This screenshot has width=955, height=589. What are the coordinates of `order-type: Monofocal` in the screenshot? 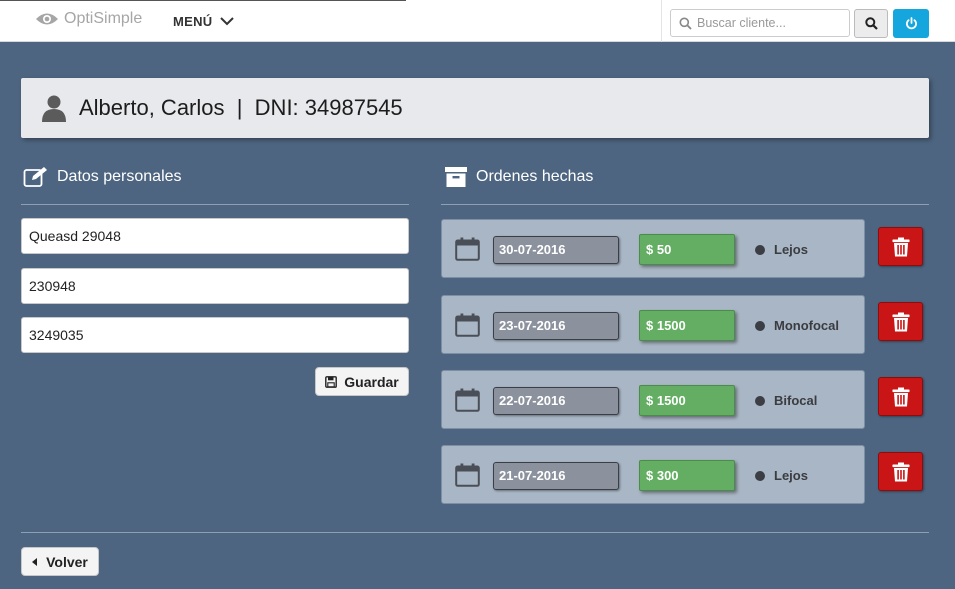 It's located at (806, 325).